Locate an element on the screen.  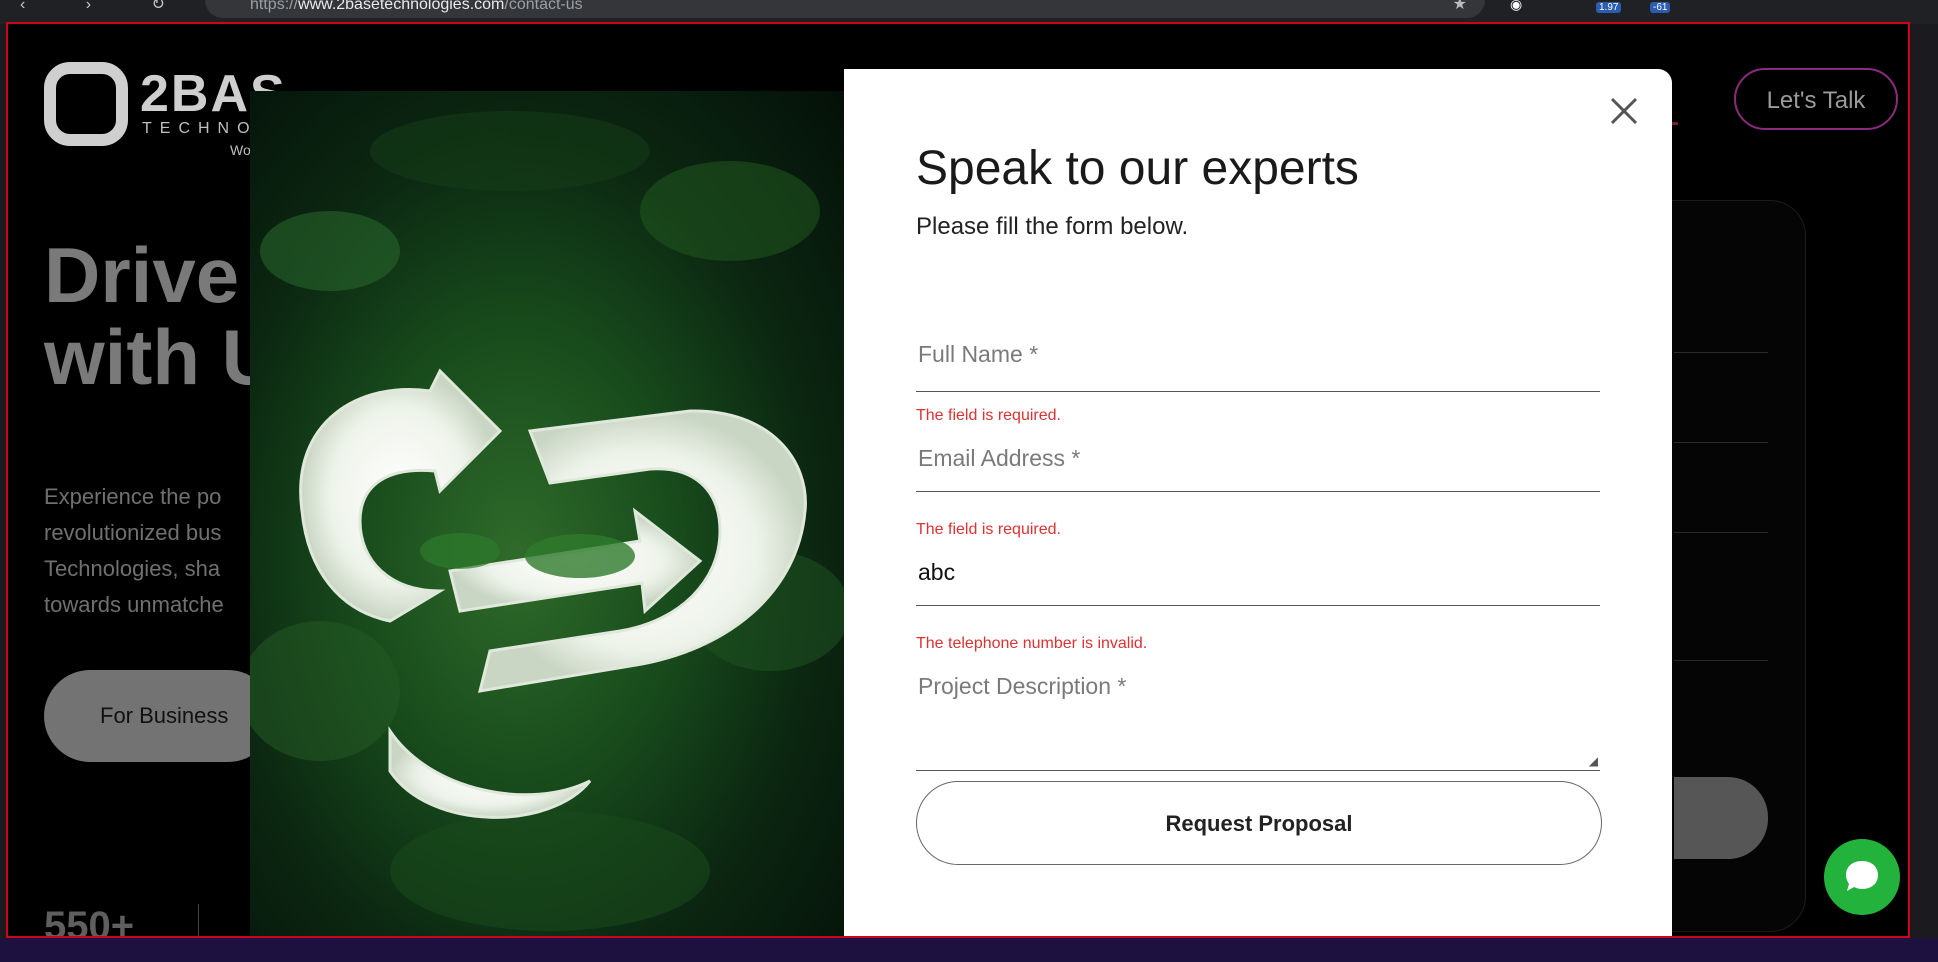
chat-bubble-button is located at coordinates (1862, 877).